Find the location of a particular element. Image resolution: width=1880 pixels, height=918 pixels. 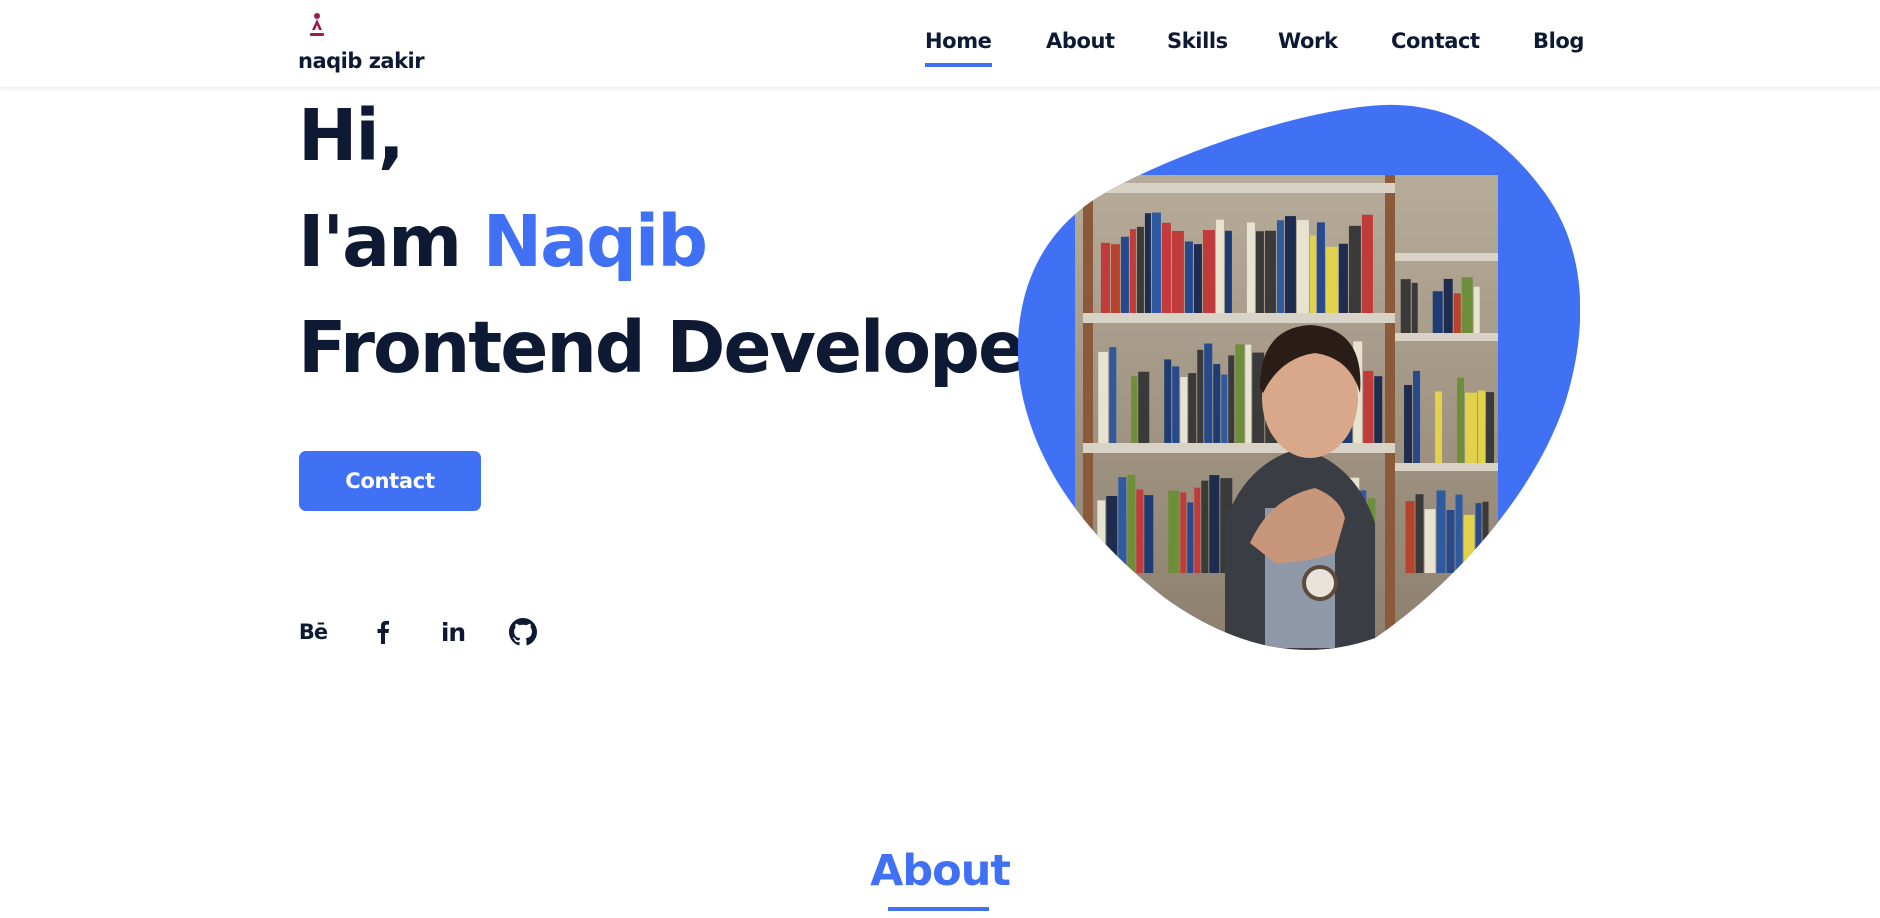

github-glyph is located at coordinates (523, 632).